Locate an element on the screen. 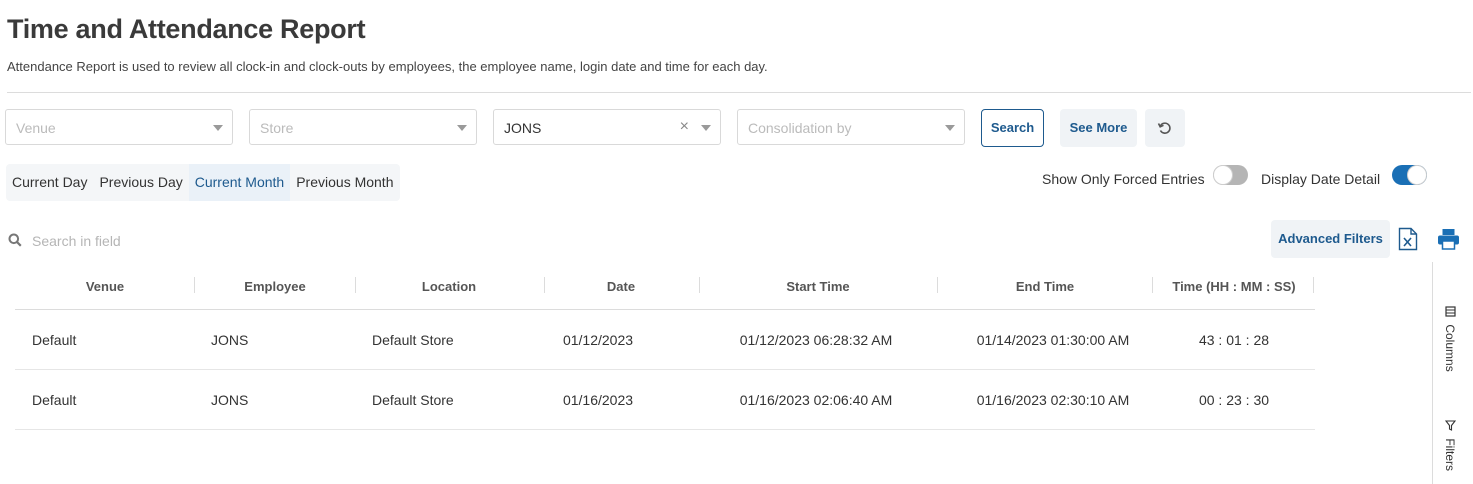 This screenshot has height=484, width=1473. venue-select: Venue is located at coordinates (119, 127).